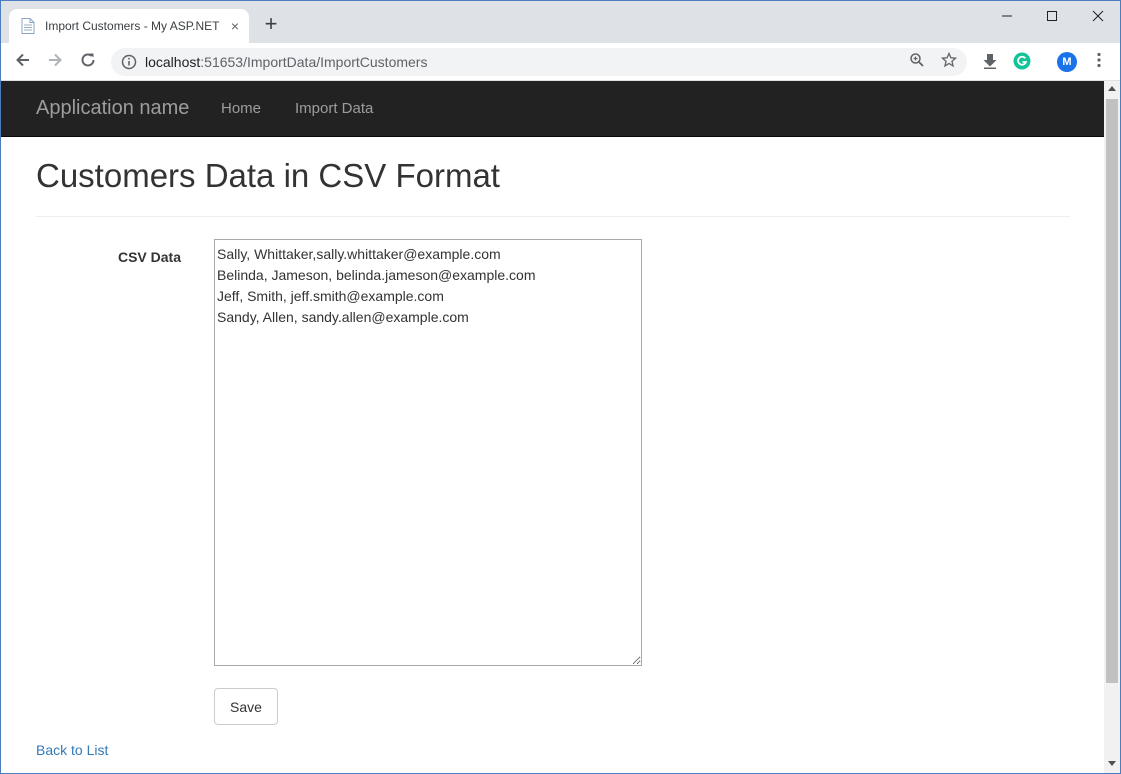 This screenshot has height=774, width=1121. What do you see at coordinates (1022, 62) in the screenshot?
I see `grammarly-icon` at bounding box center [1022, 62].